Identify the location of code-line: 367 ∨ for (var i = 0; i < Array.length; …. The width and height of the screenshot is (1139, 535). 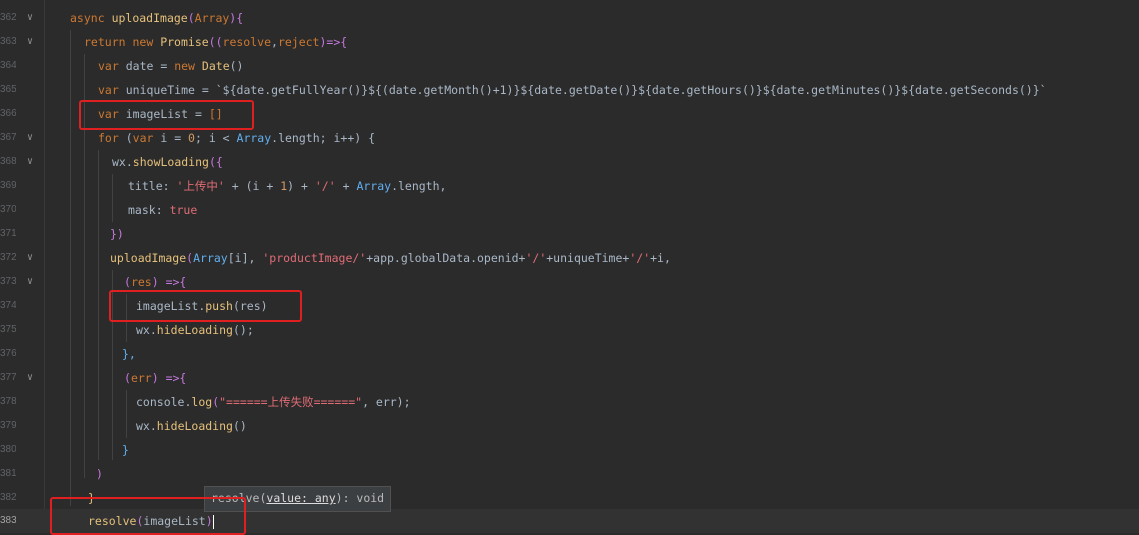
(569, 138).